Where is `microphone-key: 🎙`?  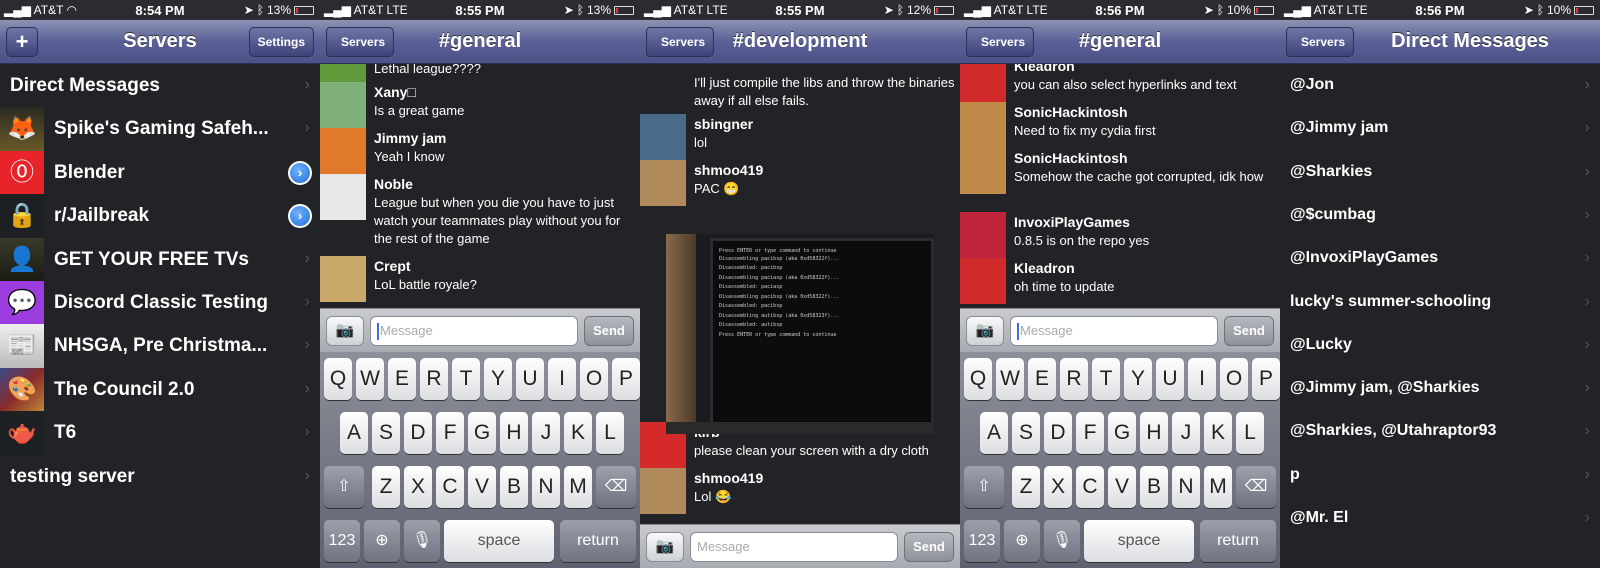 microphone-key: 🎙 is located at coordinates (422, 541).